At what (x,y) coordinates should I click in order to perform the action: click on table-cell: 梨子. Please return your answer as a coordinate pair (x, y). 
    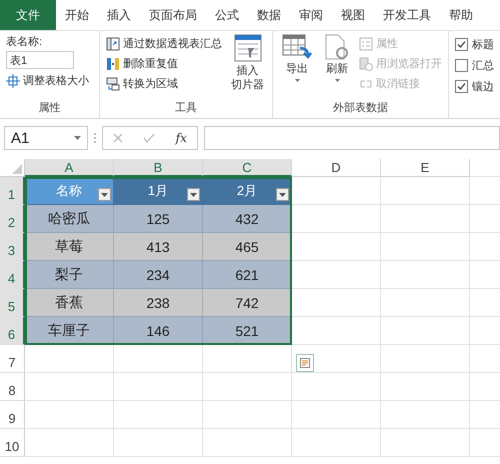
    Looking at the image, I should click on (69, 275).